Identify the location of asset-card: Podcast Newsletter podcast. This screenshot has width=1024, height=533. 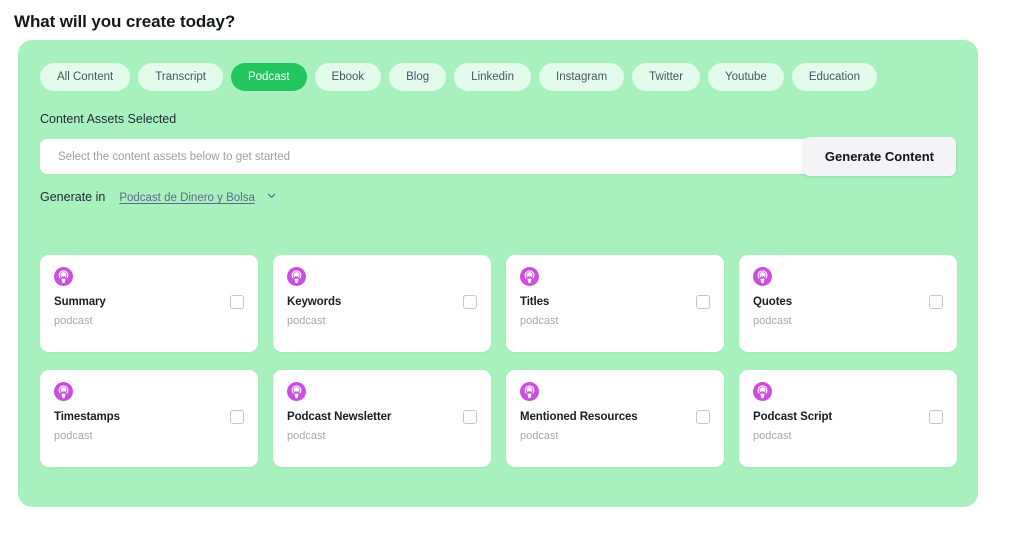
(382, 418).